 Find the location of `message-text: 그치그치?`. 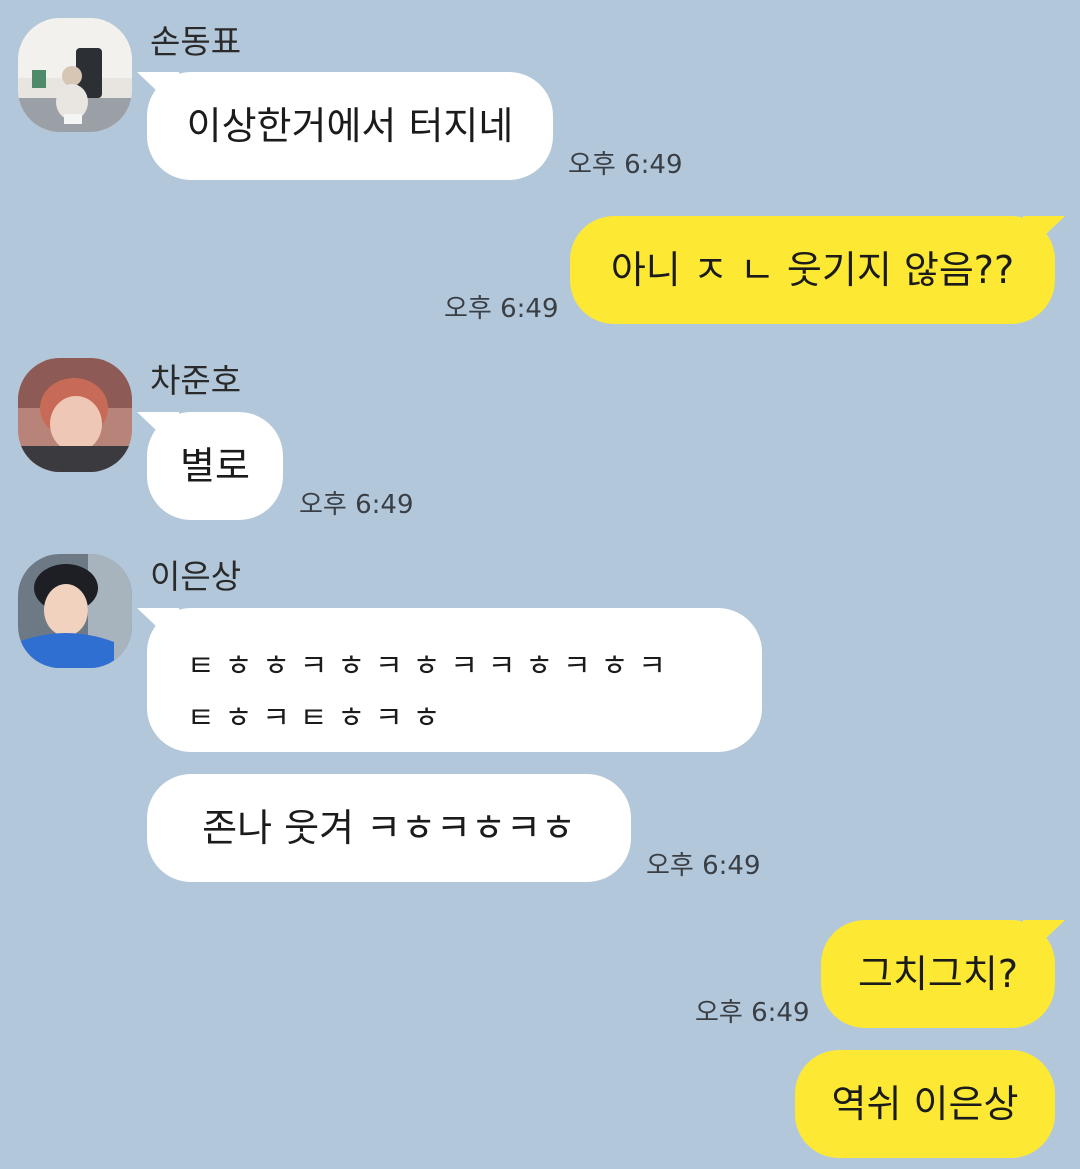

message-text: 그치그치? is located at coordinates (937, 974).